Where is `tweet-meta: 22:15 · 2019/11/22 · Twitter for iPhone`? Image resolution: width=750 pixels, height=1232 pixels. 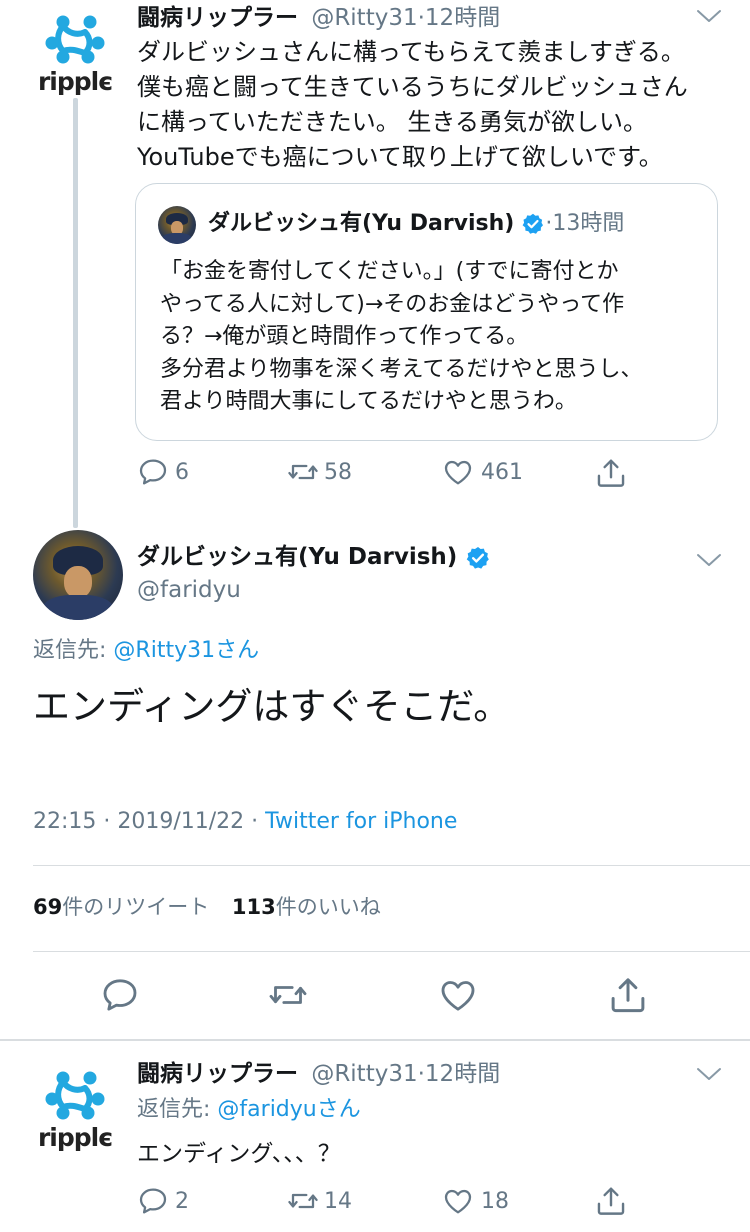 tweet-meta: 22:15 · 2019/11/22 · Twitter for iPhone is located at coordinates (245, 822).